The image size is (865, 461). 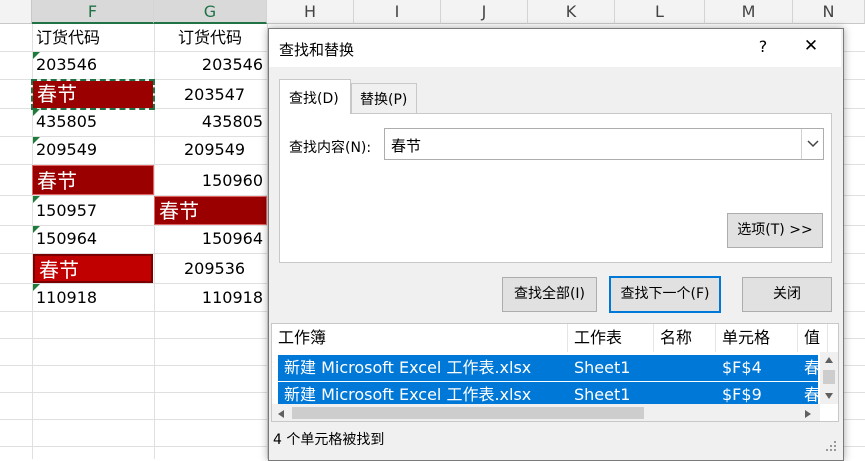 What do you see at coordinates (665, 294) in the screenshot?
I see `find-next-button: 查找下一个(F)` at bounding box center [665, 294].